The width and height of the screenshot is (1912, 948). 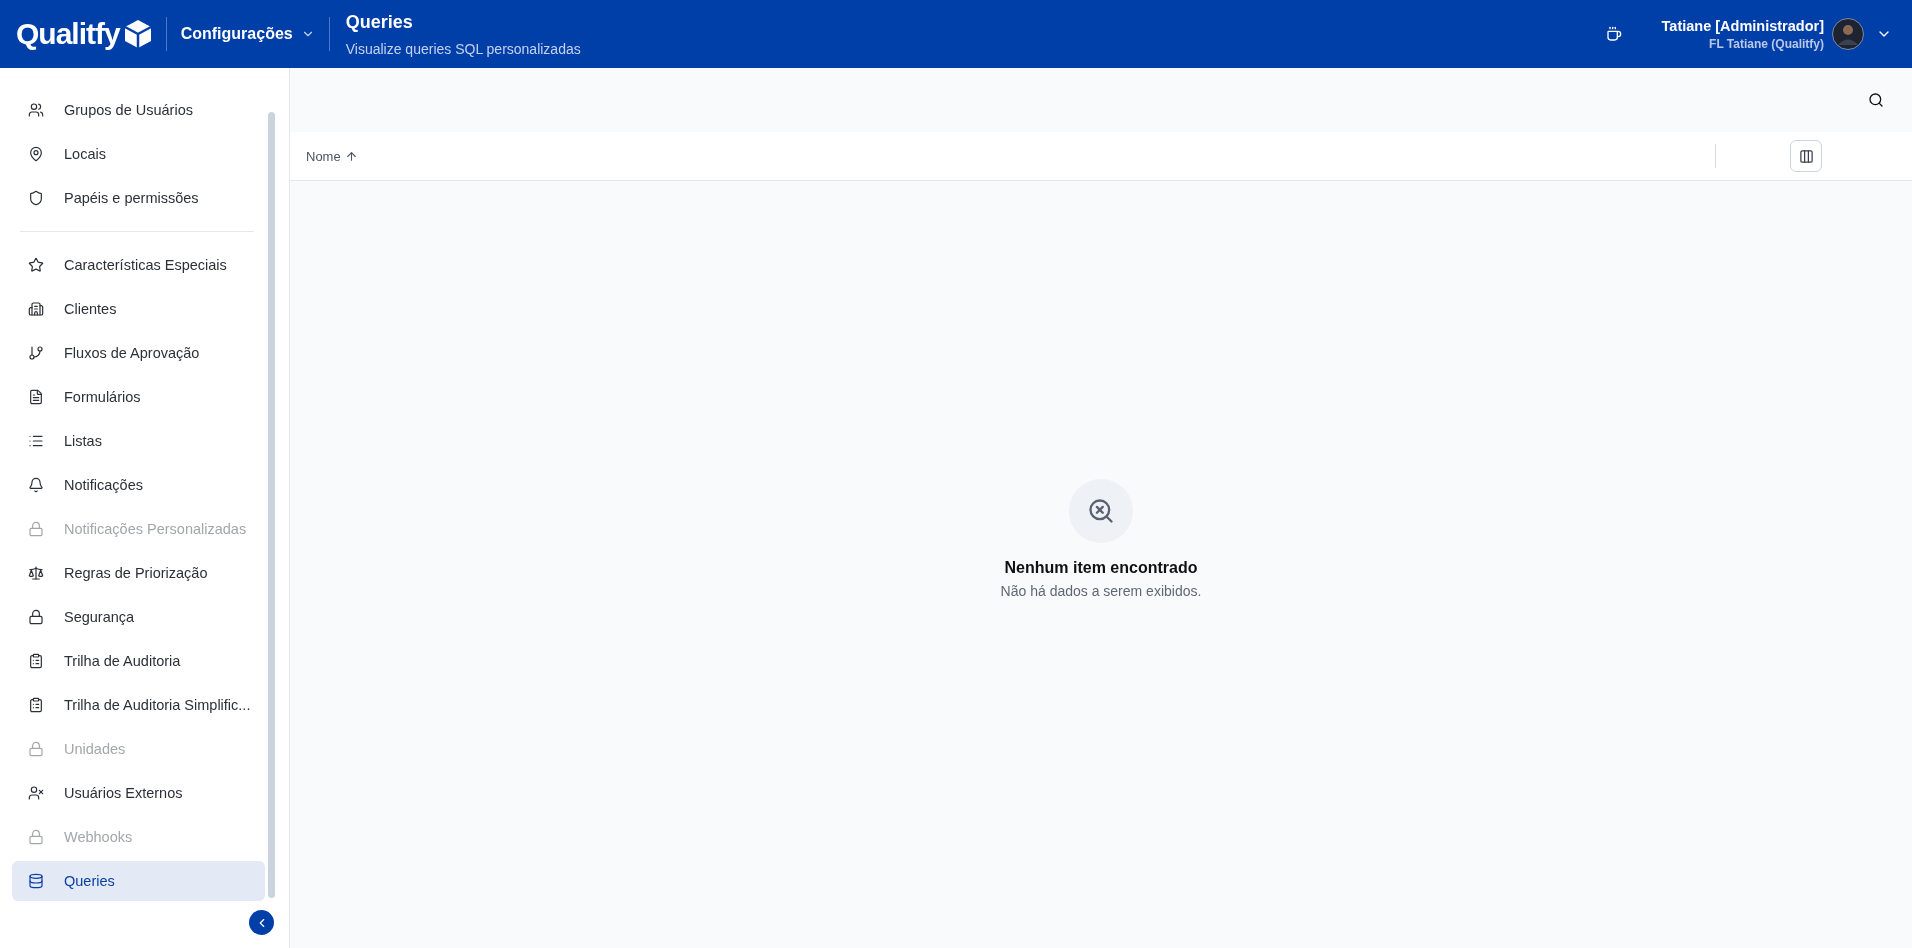 I want to click on sidebar-item: Usuários Externos, so click(x=138, y=793).